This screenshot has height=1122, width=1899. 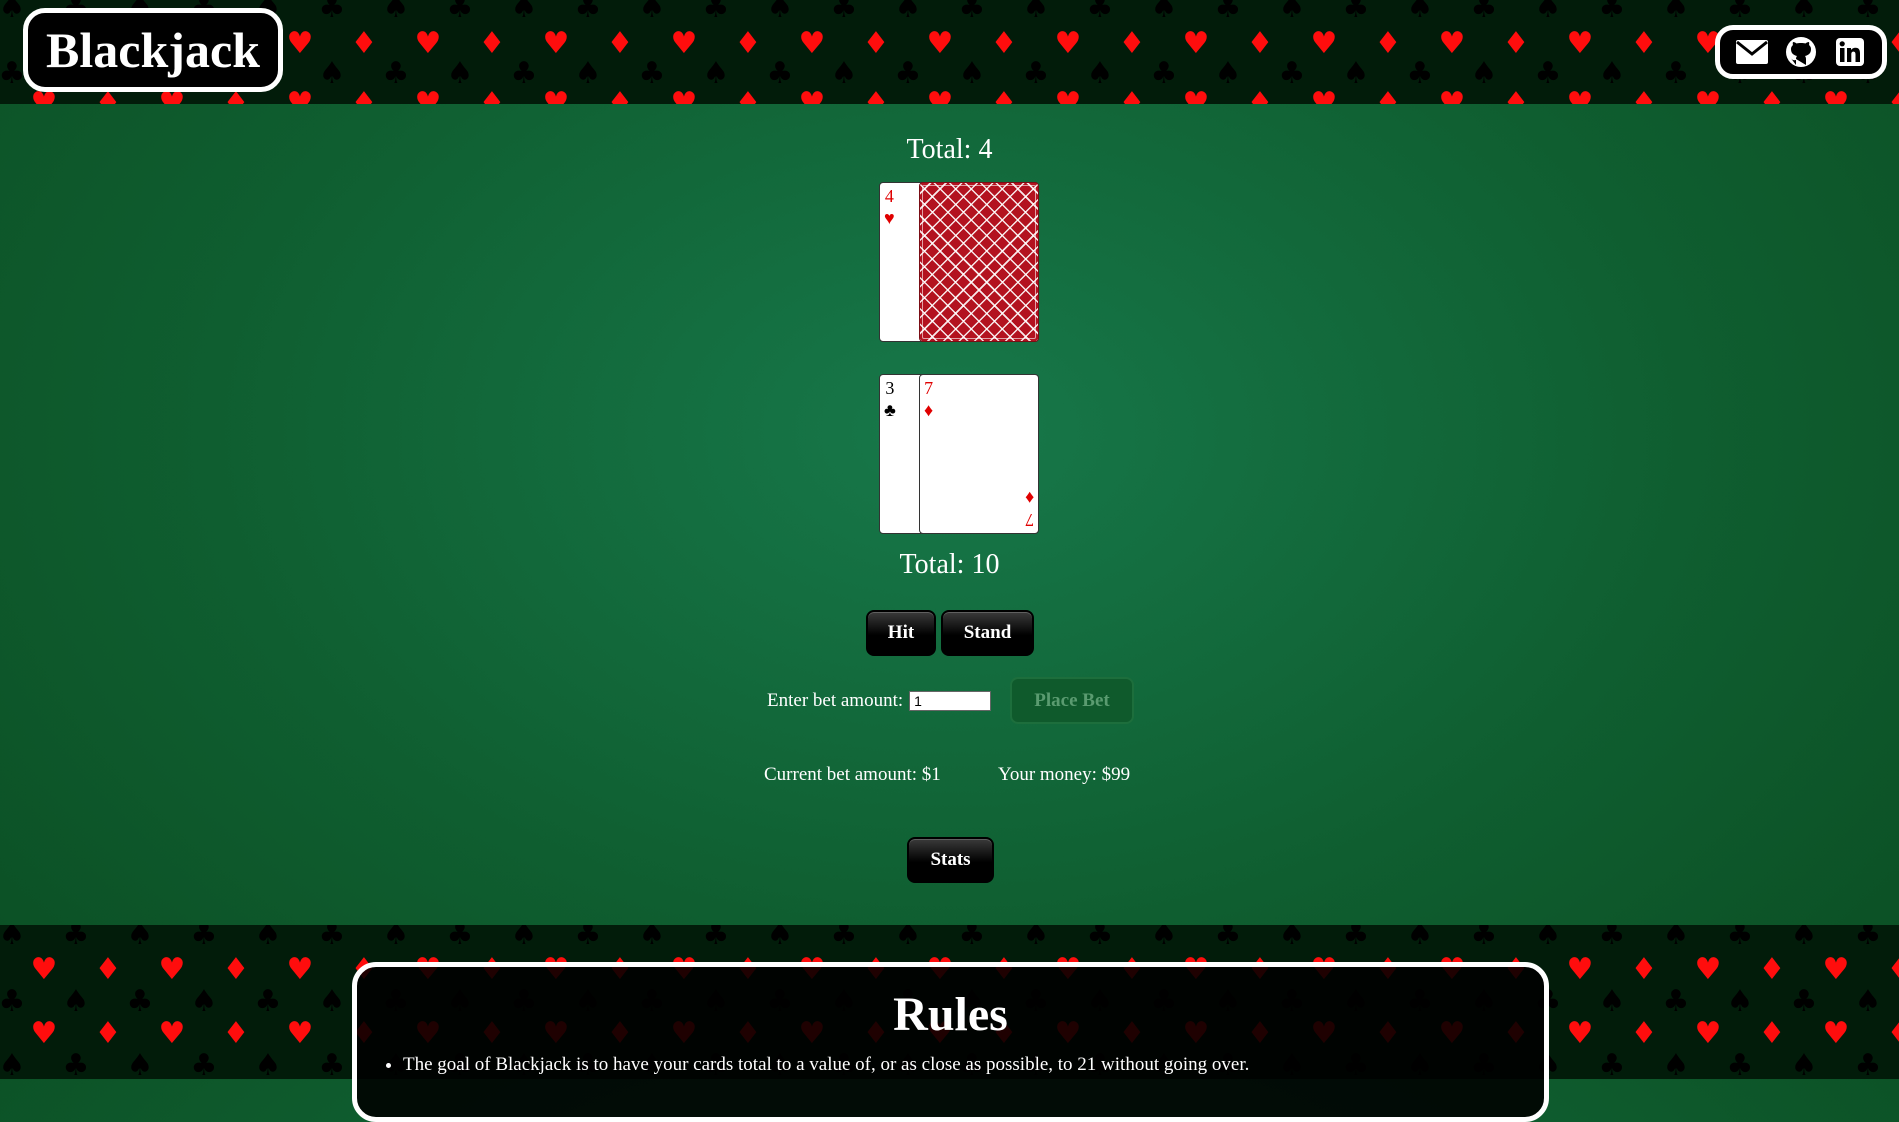 I want to click on suit-pattern-row: ♥♦♥♦♥♦♥♦♥♦♥♦♥♦♥♦♥♦♥♦♥♦♥♦♥♦♥♦♥♦♥♦, so click(x=955, y=95).